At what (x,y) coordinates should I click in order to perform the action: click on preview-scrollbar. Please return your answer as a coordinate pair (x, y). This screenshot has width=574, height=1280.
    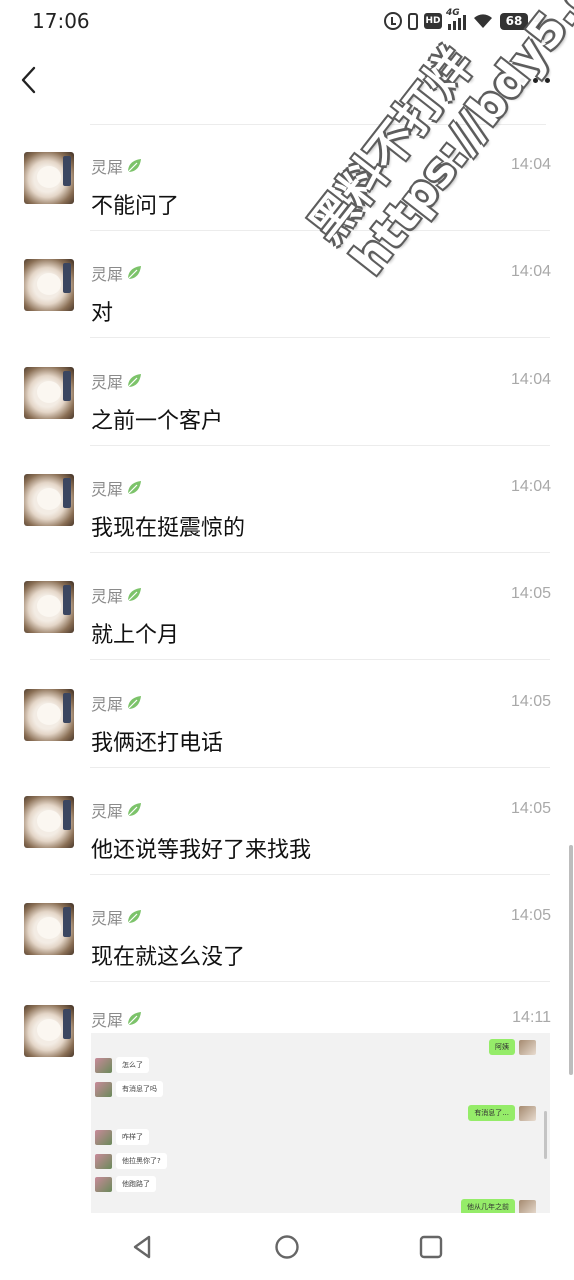
    Looking at the image, I should click on (545, 1135).